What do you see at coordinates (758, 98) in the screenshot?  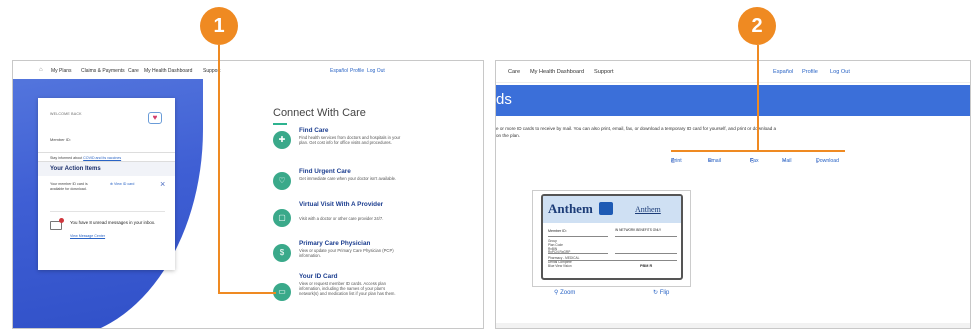 I see `callout-line-2-vertical` at bounding box center [758, 98].